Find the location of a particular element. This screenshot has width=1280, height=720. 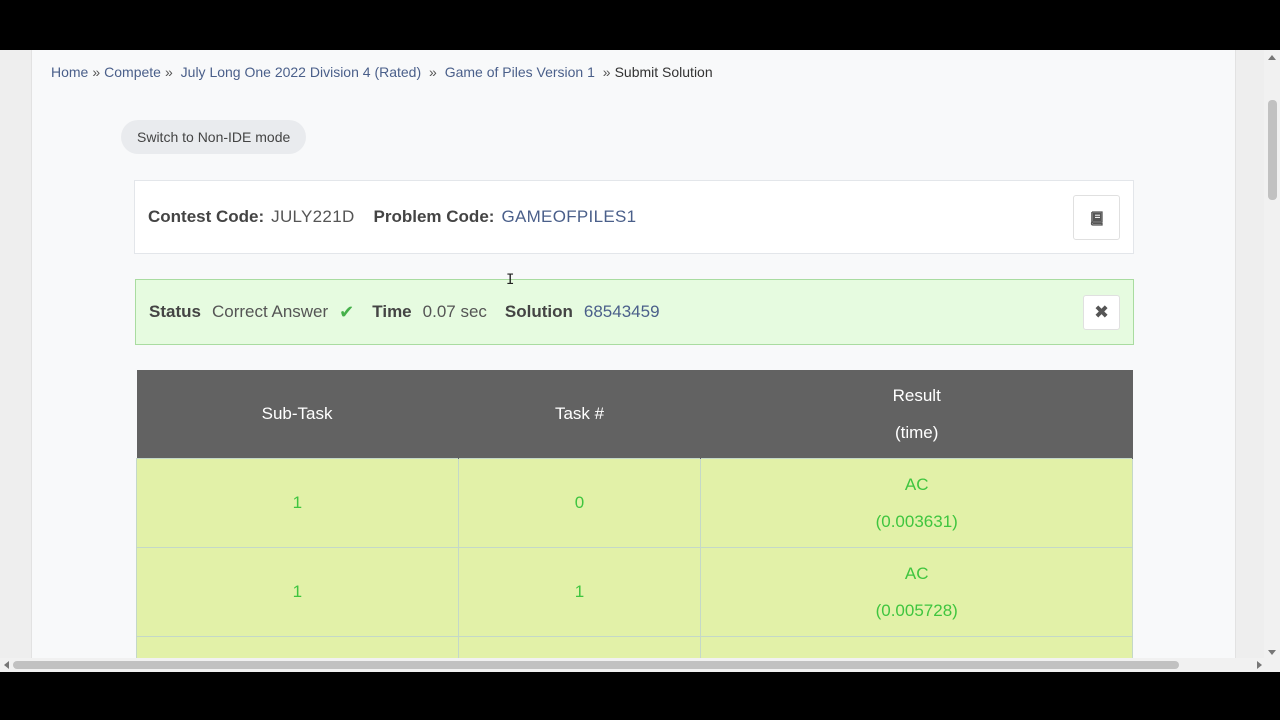

close-button: ✖ is located at coordinates (1101, 312).